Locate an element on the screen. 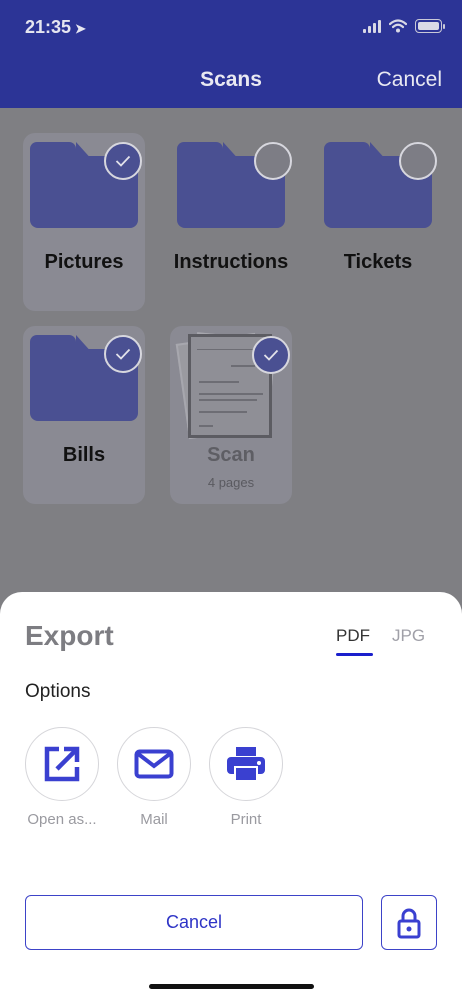  status-indicators is located at coordinates (404, 26).